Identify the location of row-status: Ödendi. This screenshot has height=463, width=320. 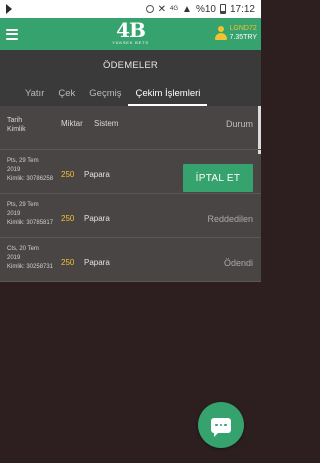
(238, 263).